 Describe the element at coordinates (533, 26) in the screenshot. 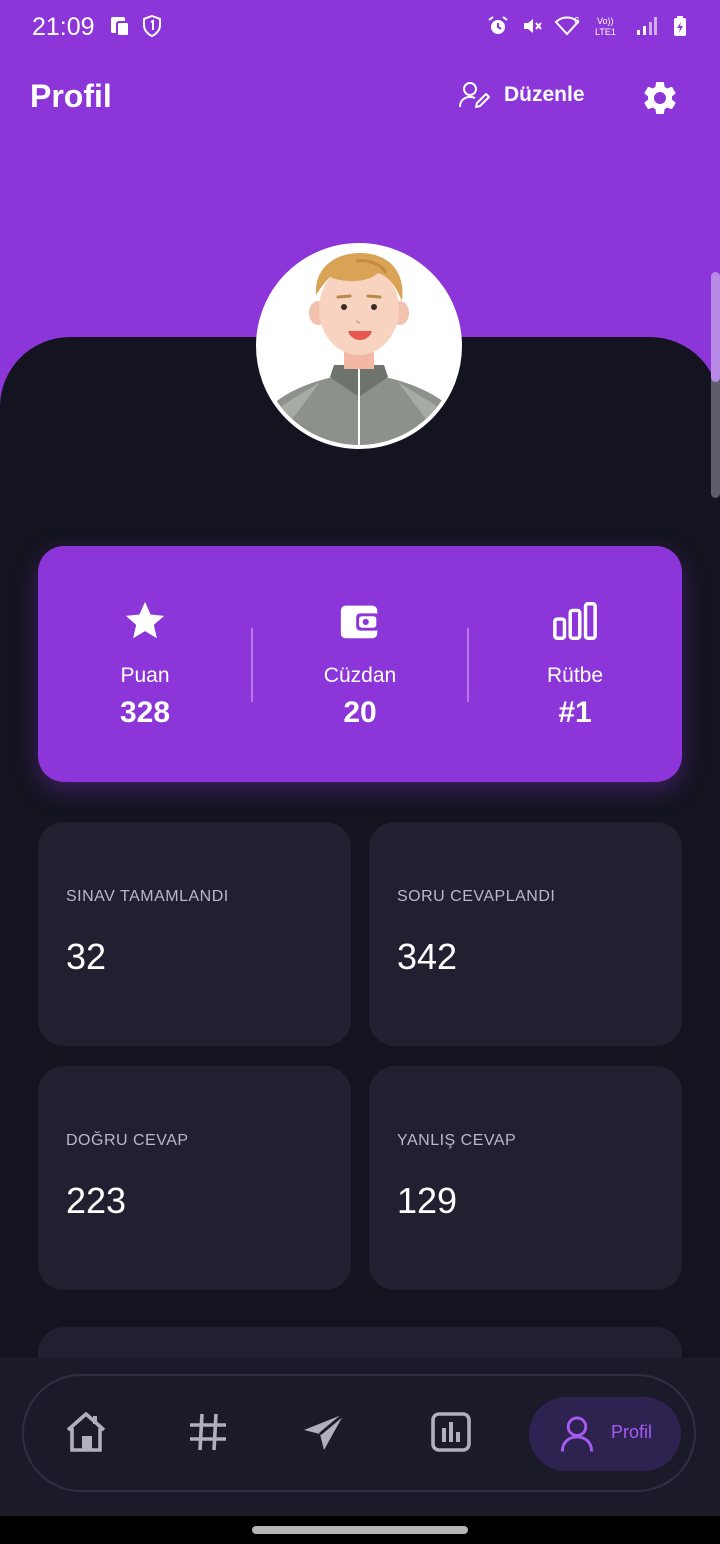

I see `mute-icon` at that location.